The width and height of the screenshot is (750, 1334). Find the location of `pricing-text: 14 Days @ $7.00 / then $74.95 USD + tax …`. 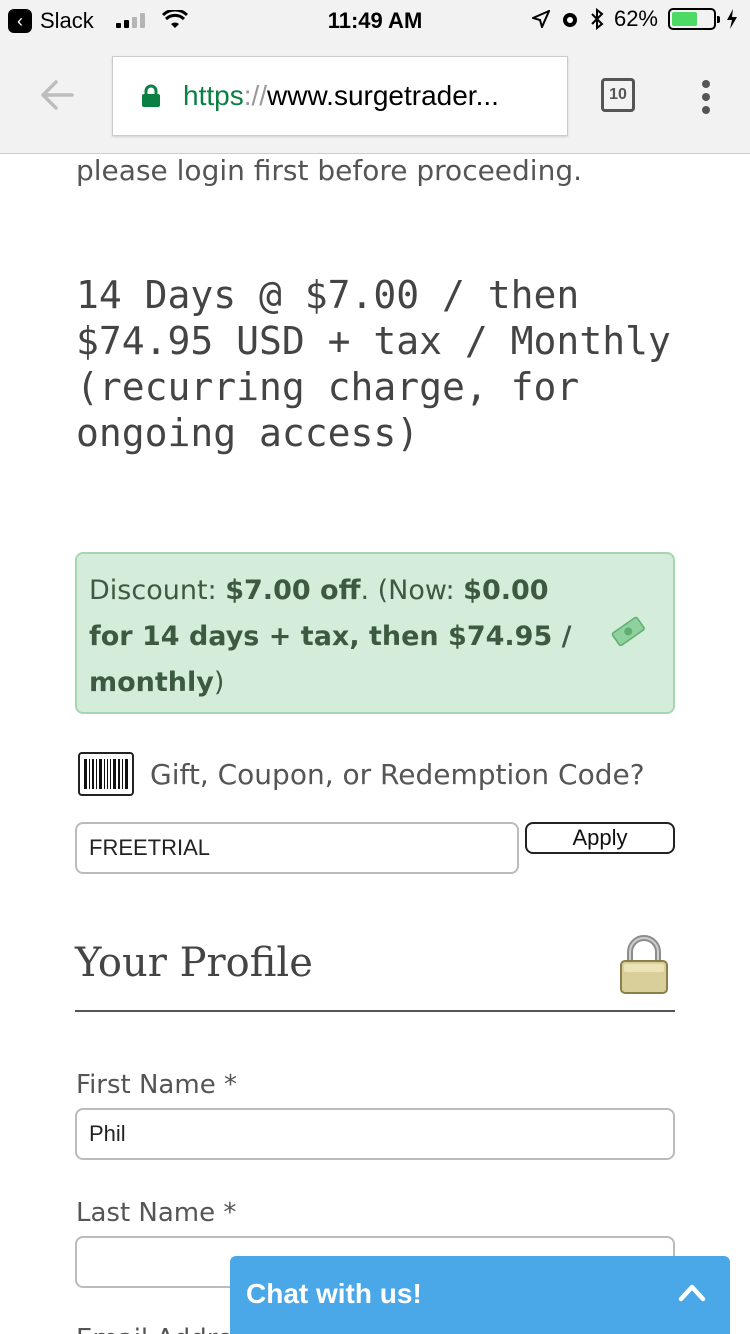

pricing-text: 14 Days @ $7.00 / then $74.95 USD + tax … is located at coordinates (373, 364).